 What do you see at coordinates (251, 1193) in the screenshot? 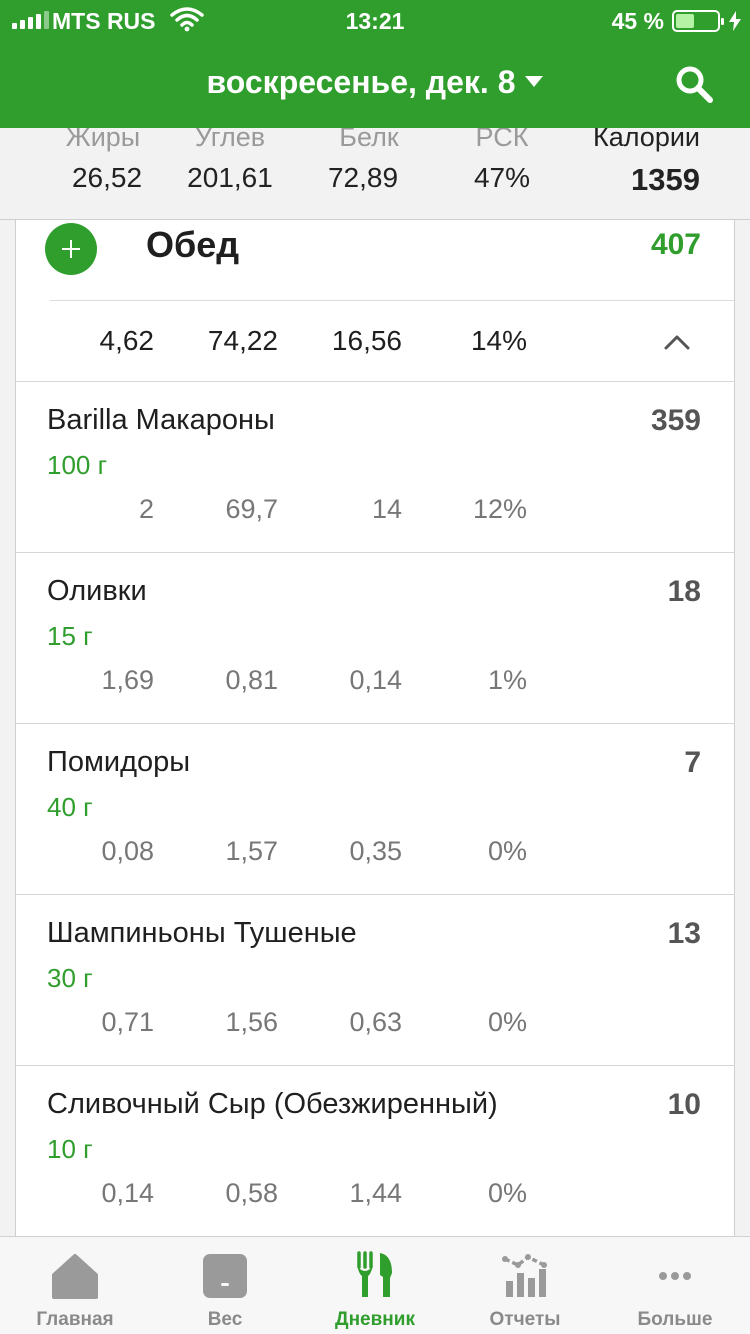
I see `item-carbs: 0,58` at bounding box center [251, 1193].